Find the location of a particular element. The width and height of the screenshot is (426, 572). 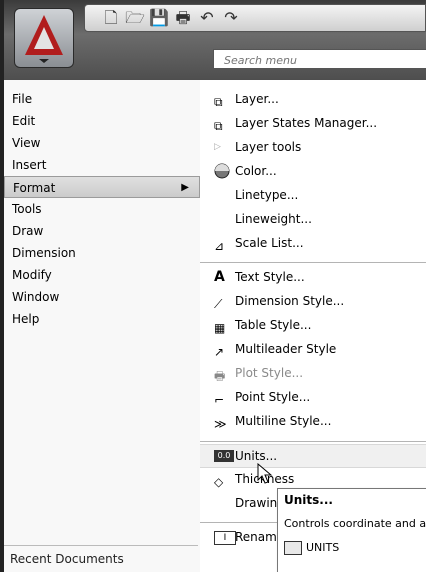

menu-item-format: Format ▶ is located at coordinates (102, 187).